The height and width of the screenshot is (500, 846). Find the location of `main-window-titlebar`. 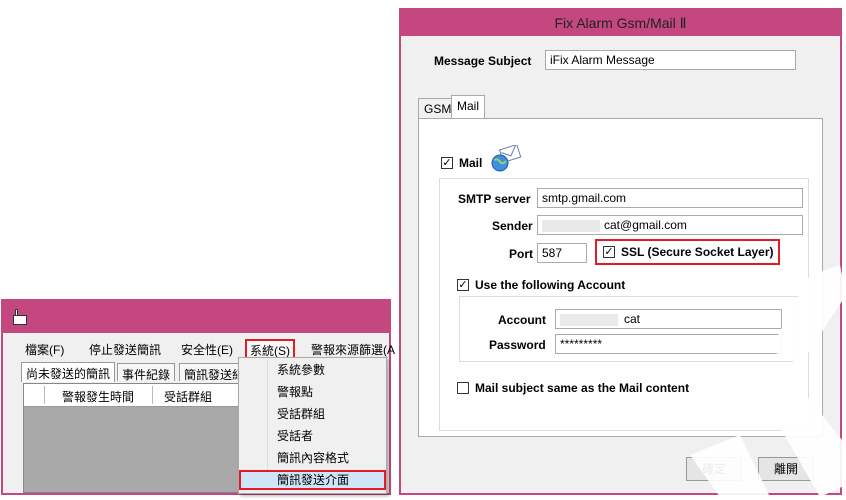

main-window-titlebar is located at coordinates (196, 317).